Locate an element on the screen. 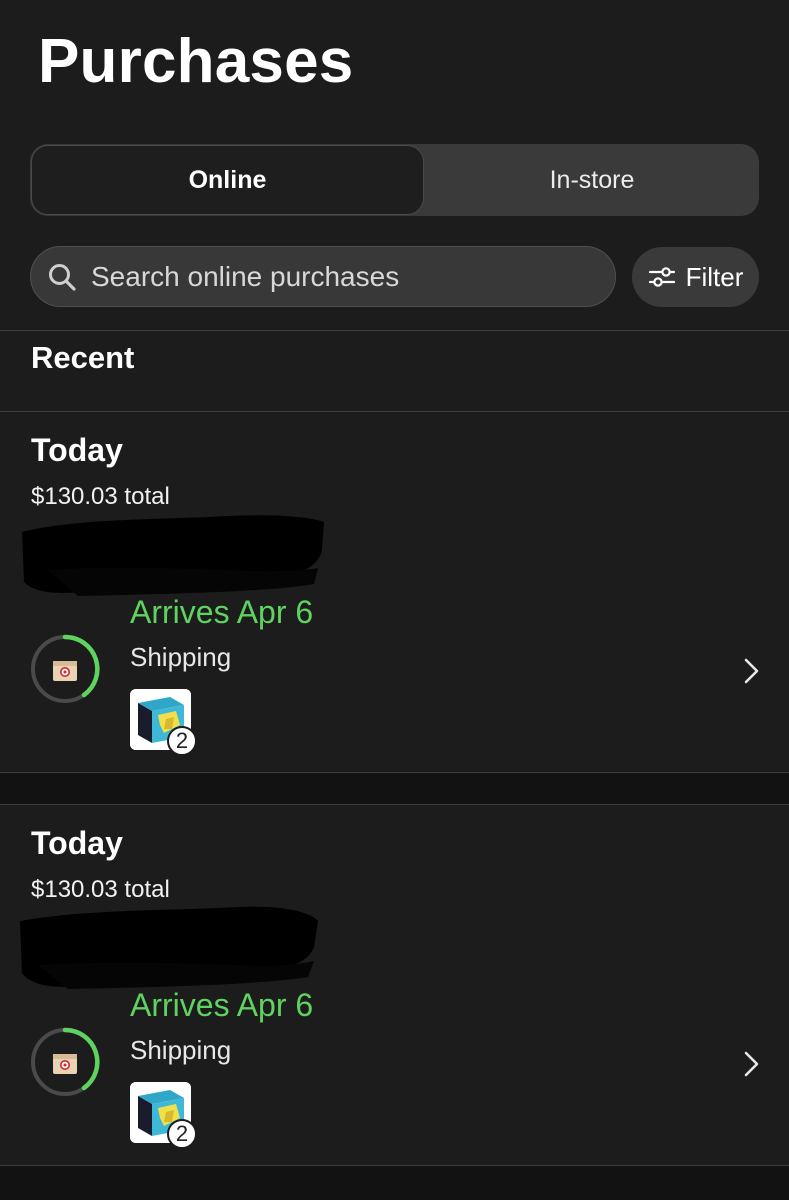  tab-online: Online is located at coordinates (227, 180).